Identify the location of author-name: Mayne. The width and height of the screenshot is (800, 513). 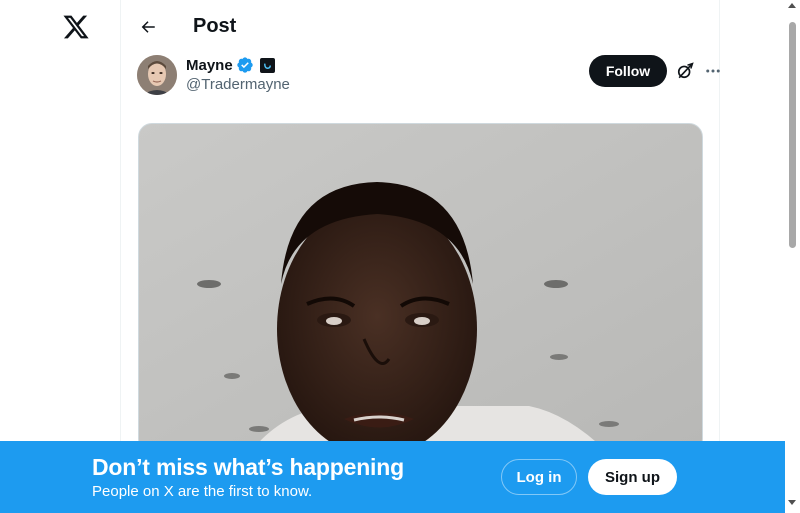
(209, 65).